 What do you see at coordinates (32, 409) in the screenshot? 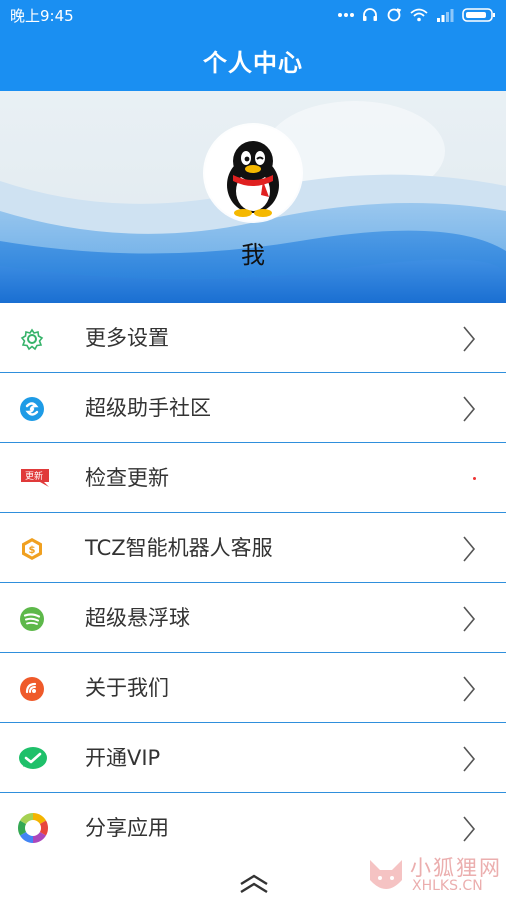
I see `community-icon` at bounding box center [32, 409].